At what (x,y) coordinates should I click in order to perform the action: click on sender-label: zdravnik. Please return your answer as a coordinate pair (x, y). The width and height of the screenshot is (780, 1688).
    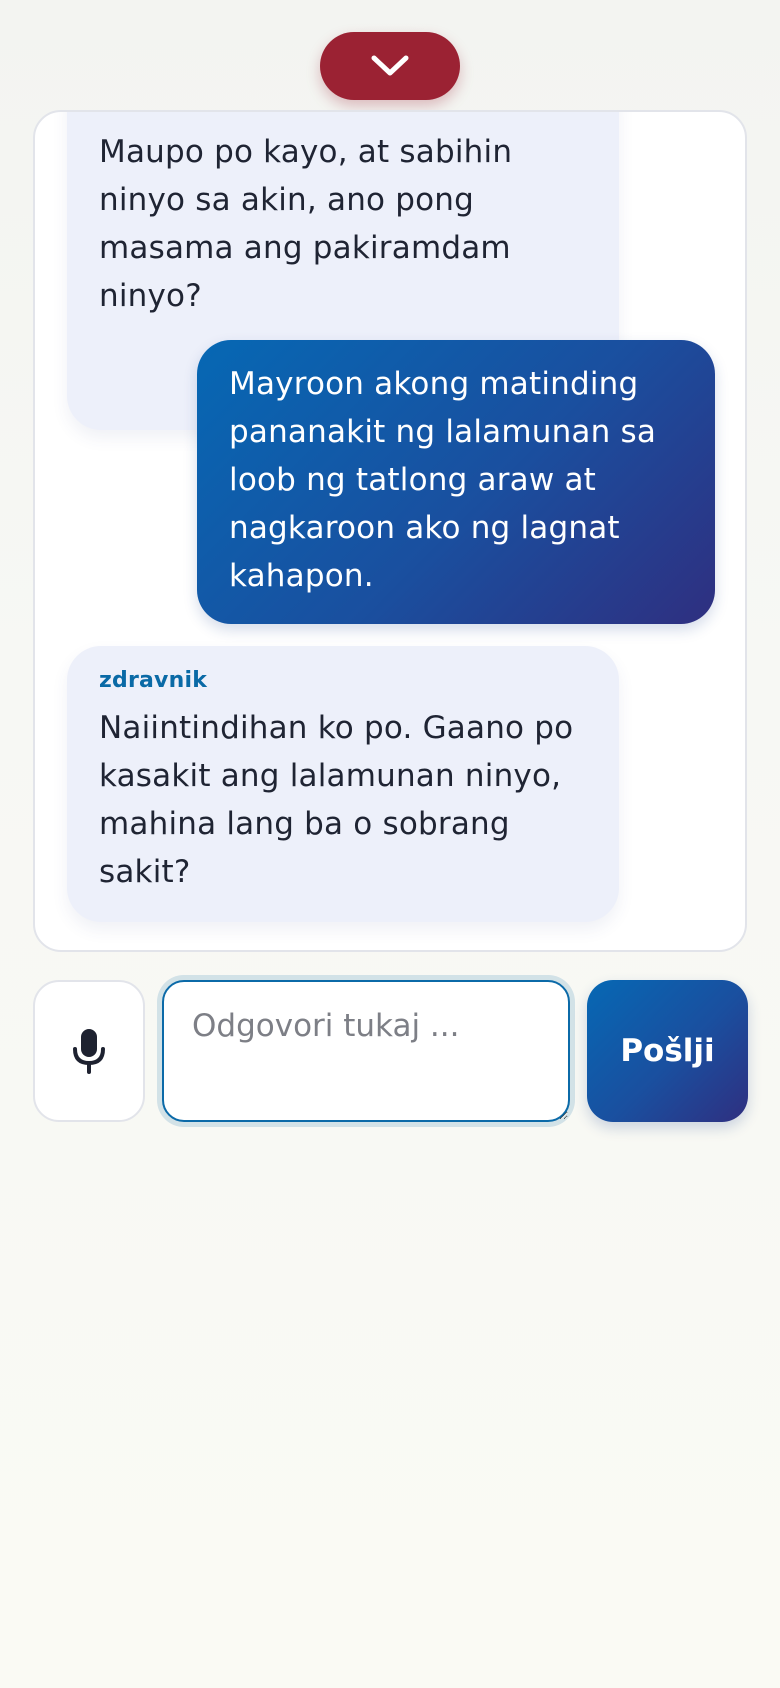
    Looking at the image, I should click on (153, 680).